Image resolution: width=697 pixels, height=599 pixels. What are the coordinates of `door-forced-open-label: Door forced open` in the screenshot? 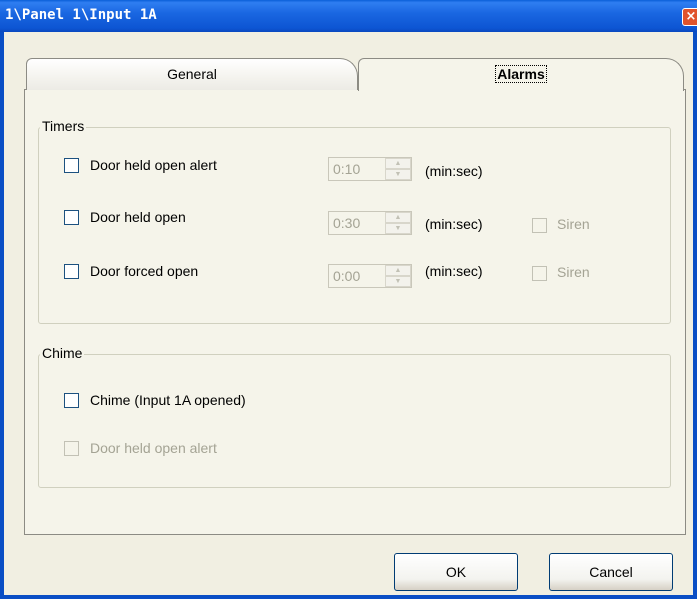 It's located at (144, 271).